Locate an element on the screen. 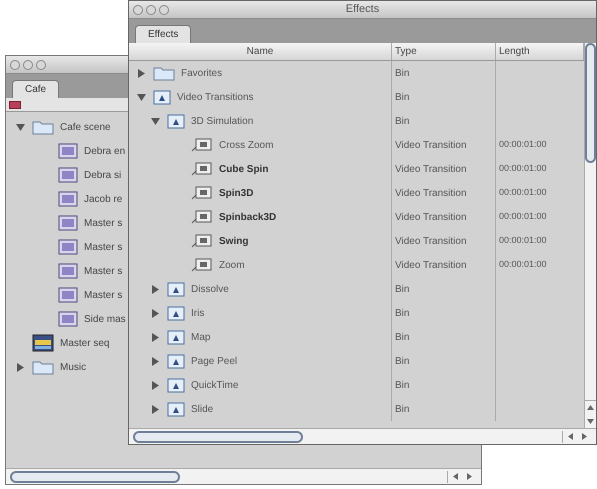  effect-name: Dissolve is located at coordinates (210, 289).